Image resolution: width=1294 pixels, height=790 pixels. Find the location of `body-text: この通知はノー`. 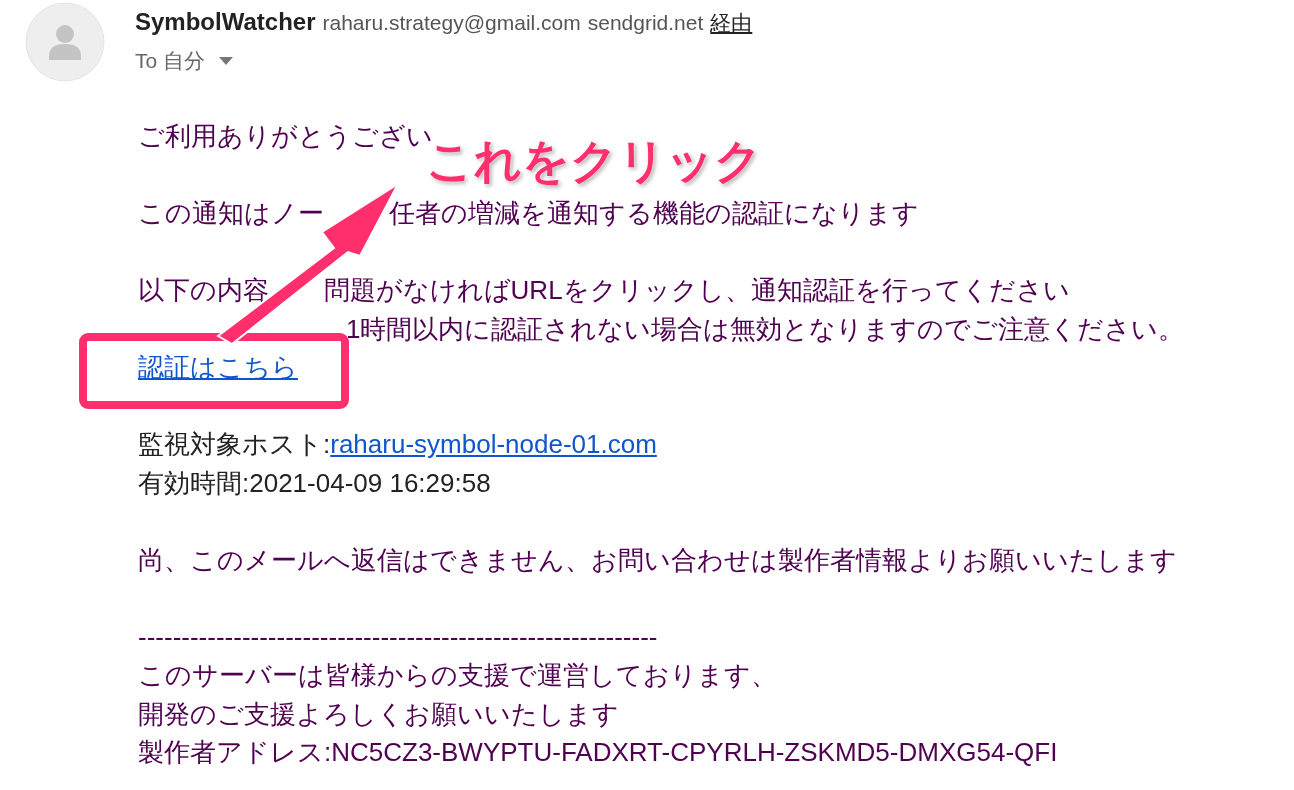

body-text: この通知はノー is located at coordinates (231, 213).